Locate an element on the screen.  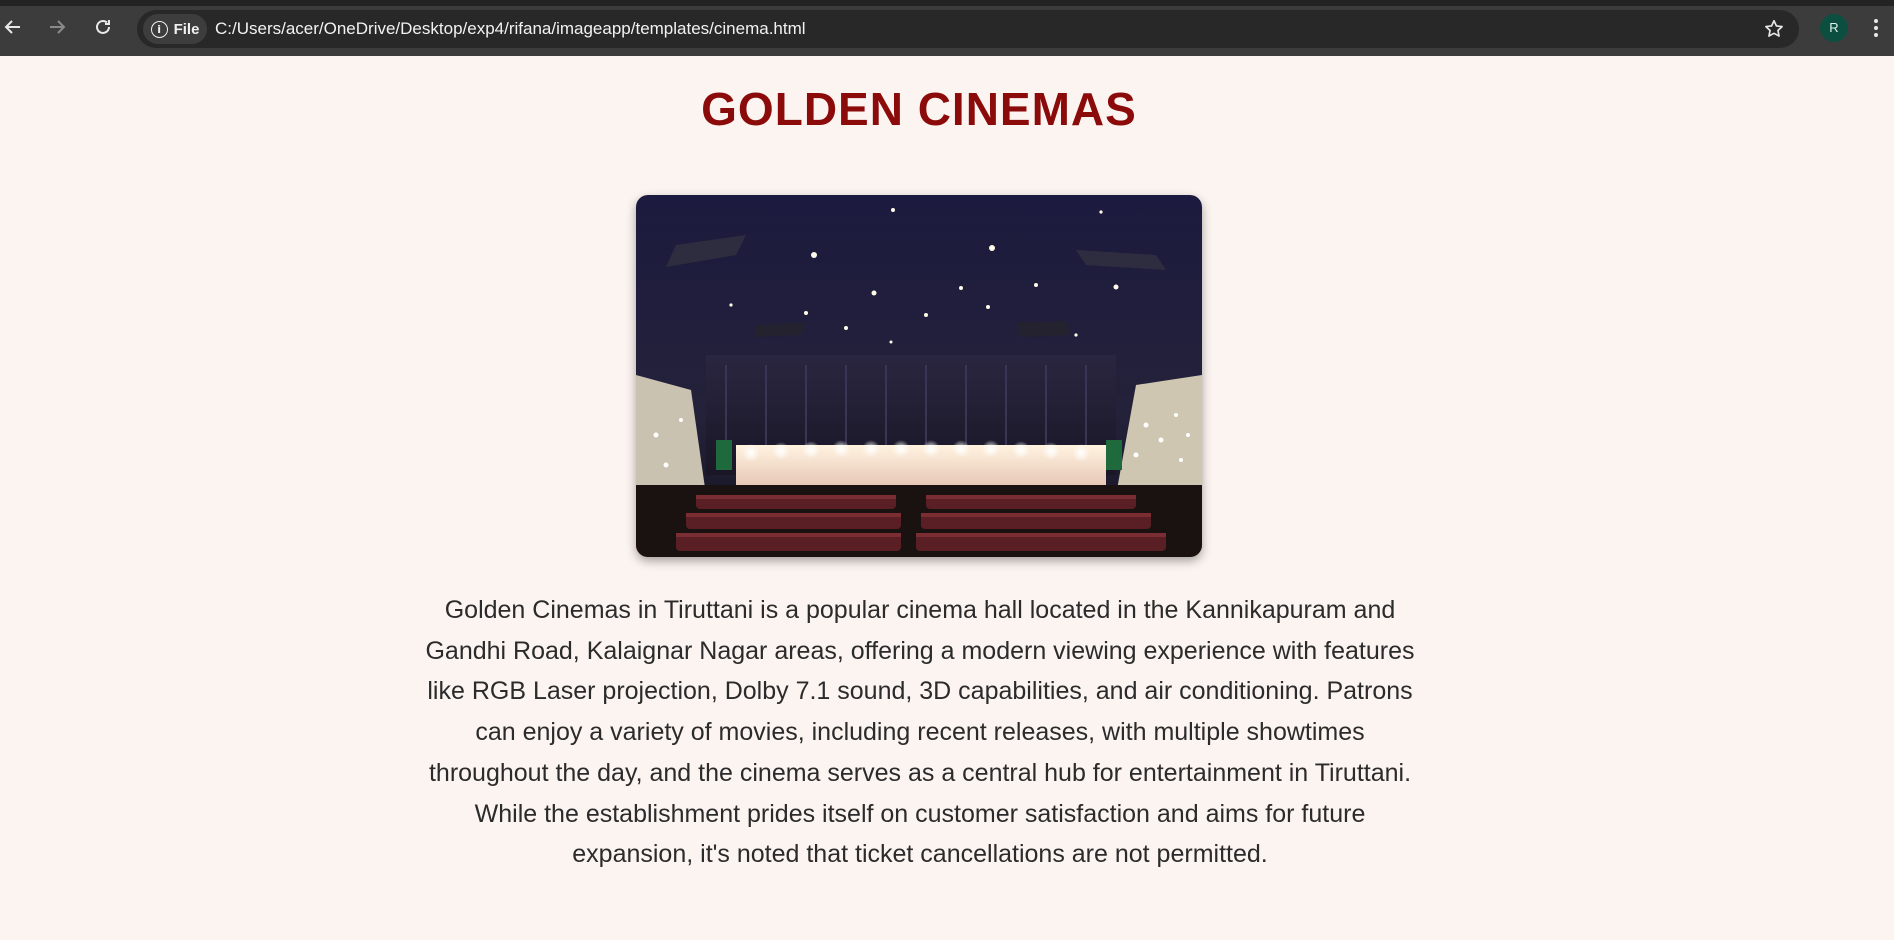
arrow-right-icon is located at coordinates (58, 27).